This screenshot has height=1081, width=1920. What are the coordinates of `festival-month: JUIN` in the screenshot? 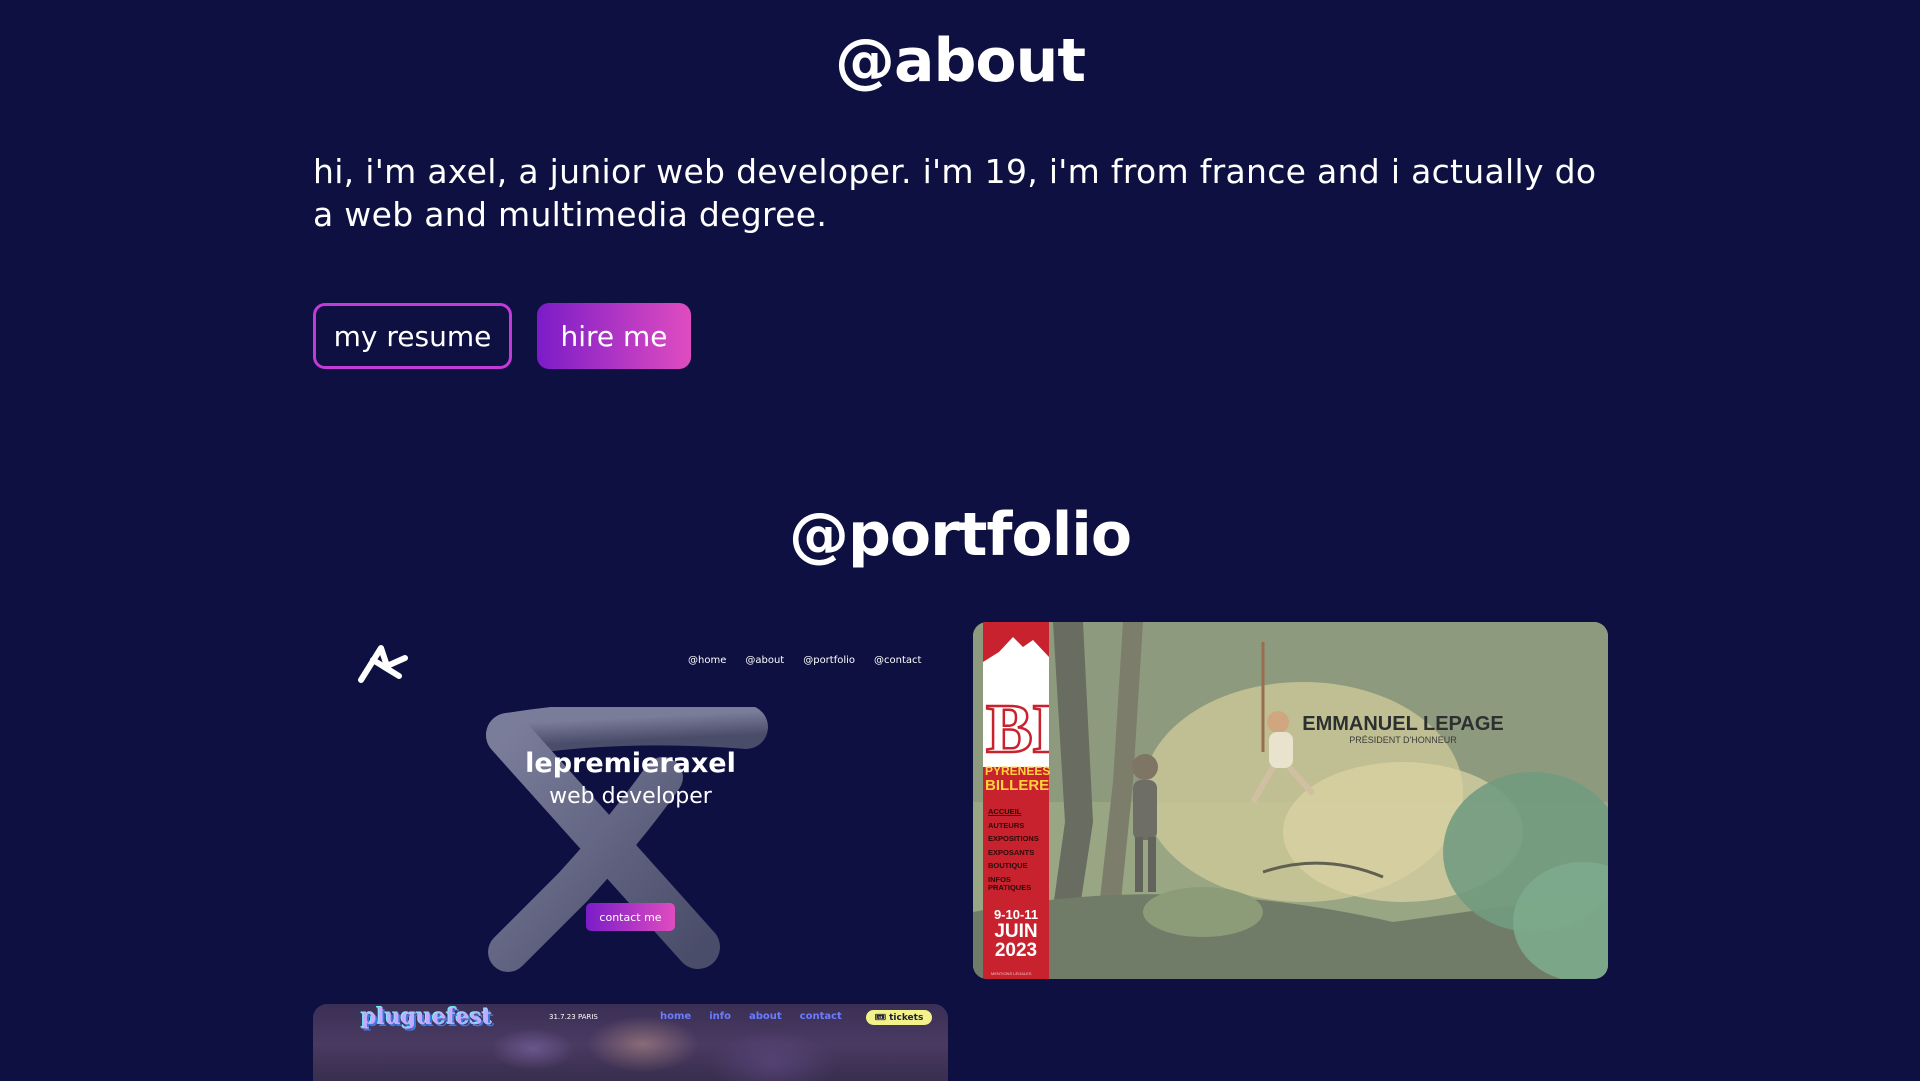 It's located at (1016, 931).